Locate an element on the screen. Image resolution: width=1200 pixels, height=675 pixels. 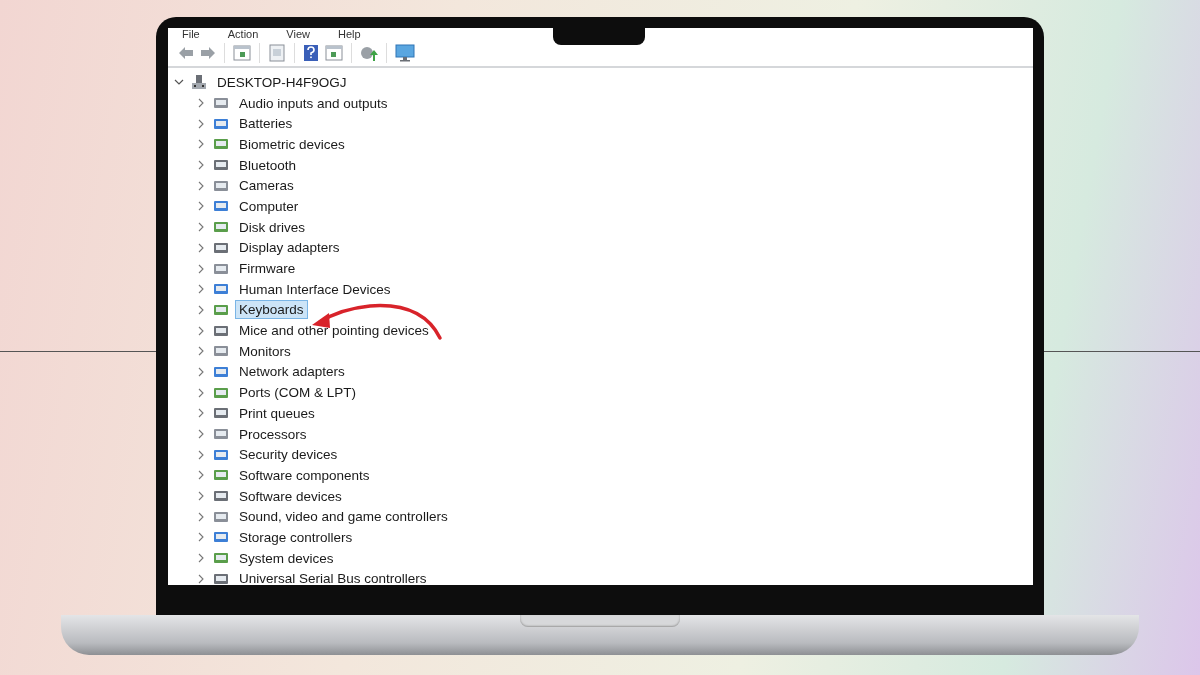
tree-item: Print queues is located at coordinates (277, 413).